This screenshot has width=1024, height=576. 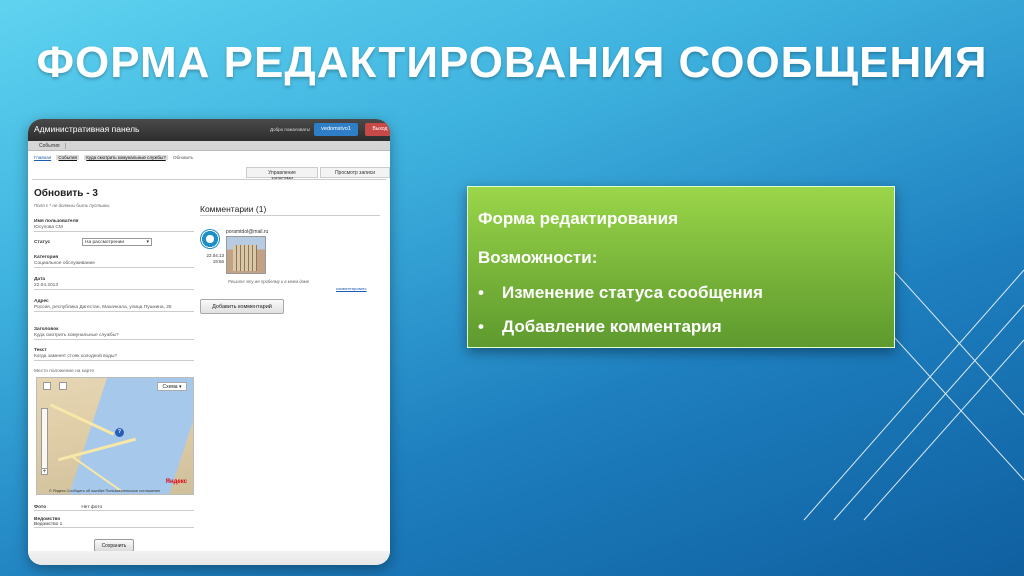 I want to click on comment-time: 19:56, so click(x=218, y=261).